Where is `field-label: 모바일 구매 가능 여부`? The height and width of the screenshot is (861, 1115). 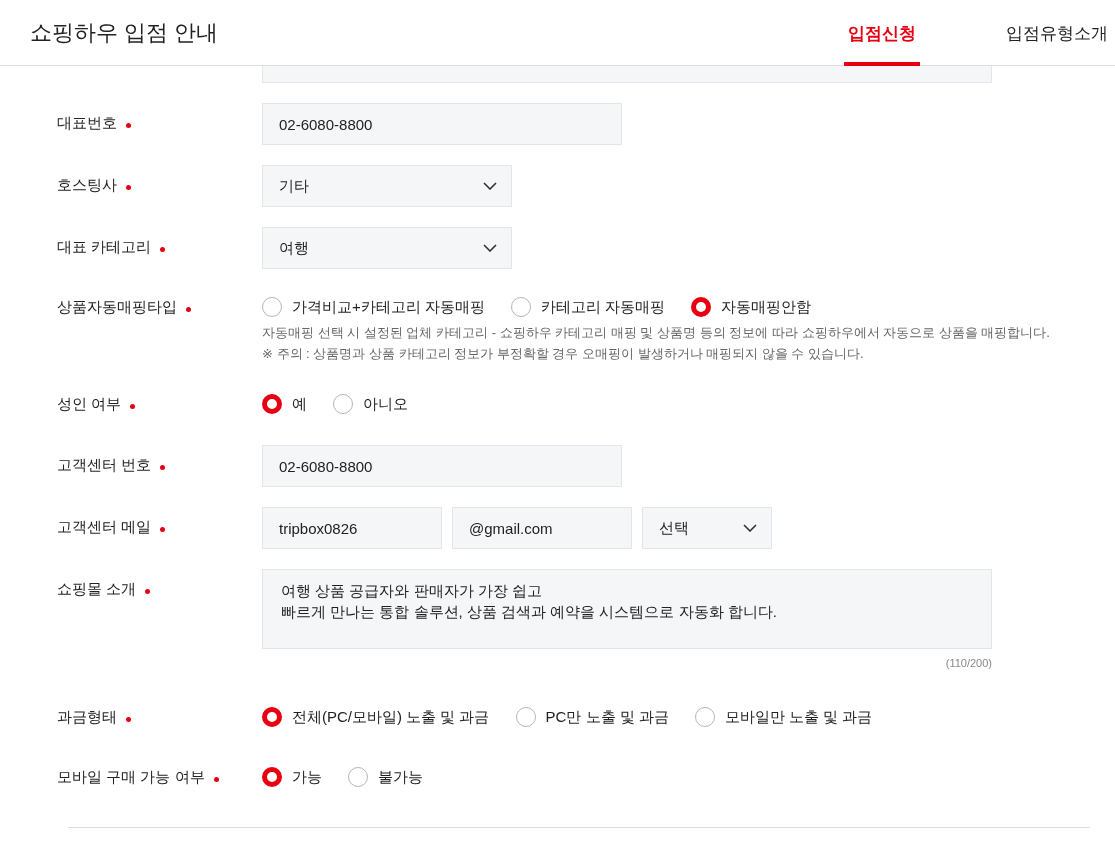 field-label: 모바일 구매 가능 여부 is located at coordinates (131, 777).